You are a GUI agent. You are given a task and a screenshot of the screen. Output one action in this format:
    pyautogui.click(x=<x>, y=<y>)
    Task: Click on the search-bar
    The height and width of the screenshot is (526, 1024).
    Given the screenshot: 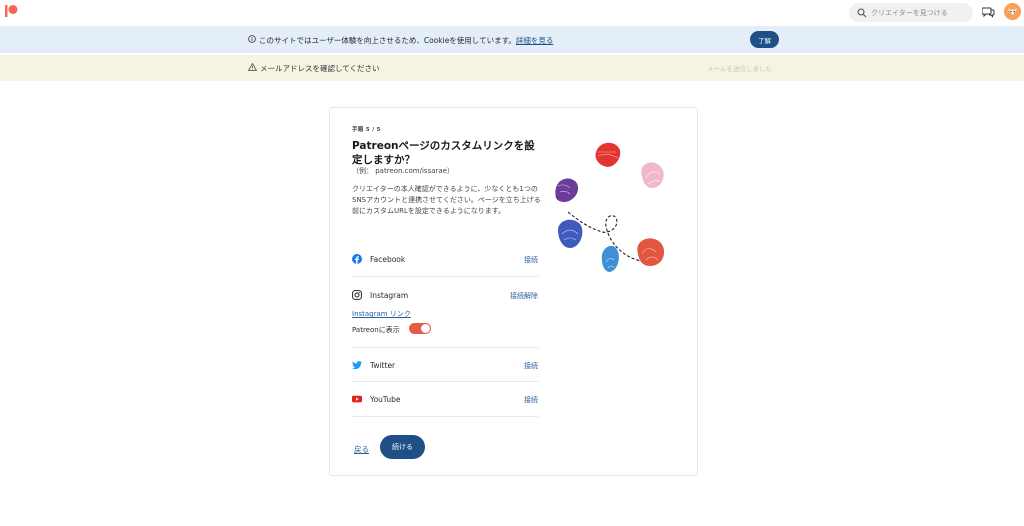 What is the action you would take?
    pyautogui.click(x=911, y=12)
    